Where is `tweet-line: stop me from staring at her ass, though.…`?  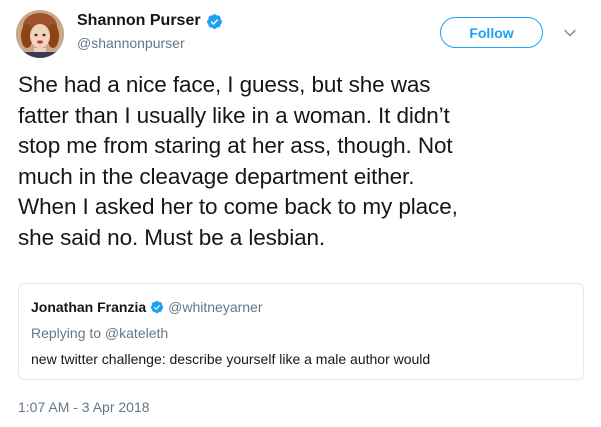 tweet-line: stop me from staring at her ass, though.… is located at coordinates (235, 145).